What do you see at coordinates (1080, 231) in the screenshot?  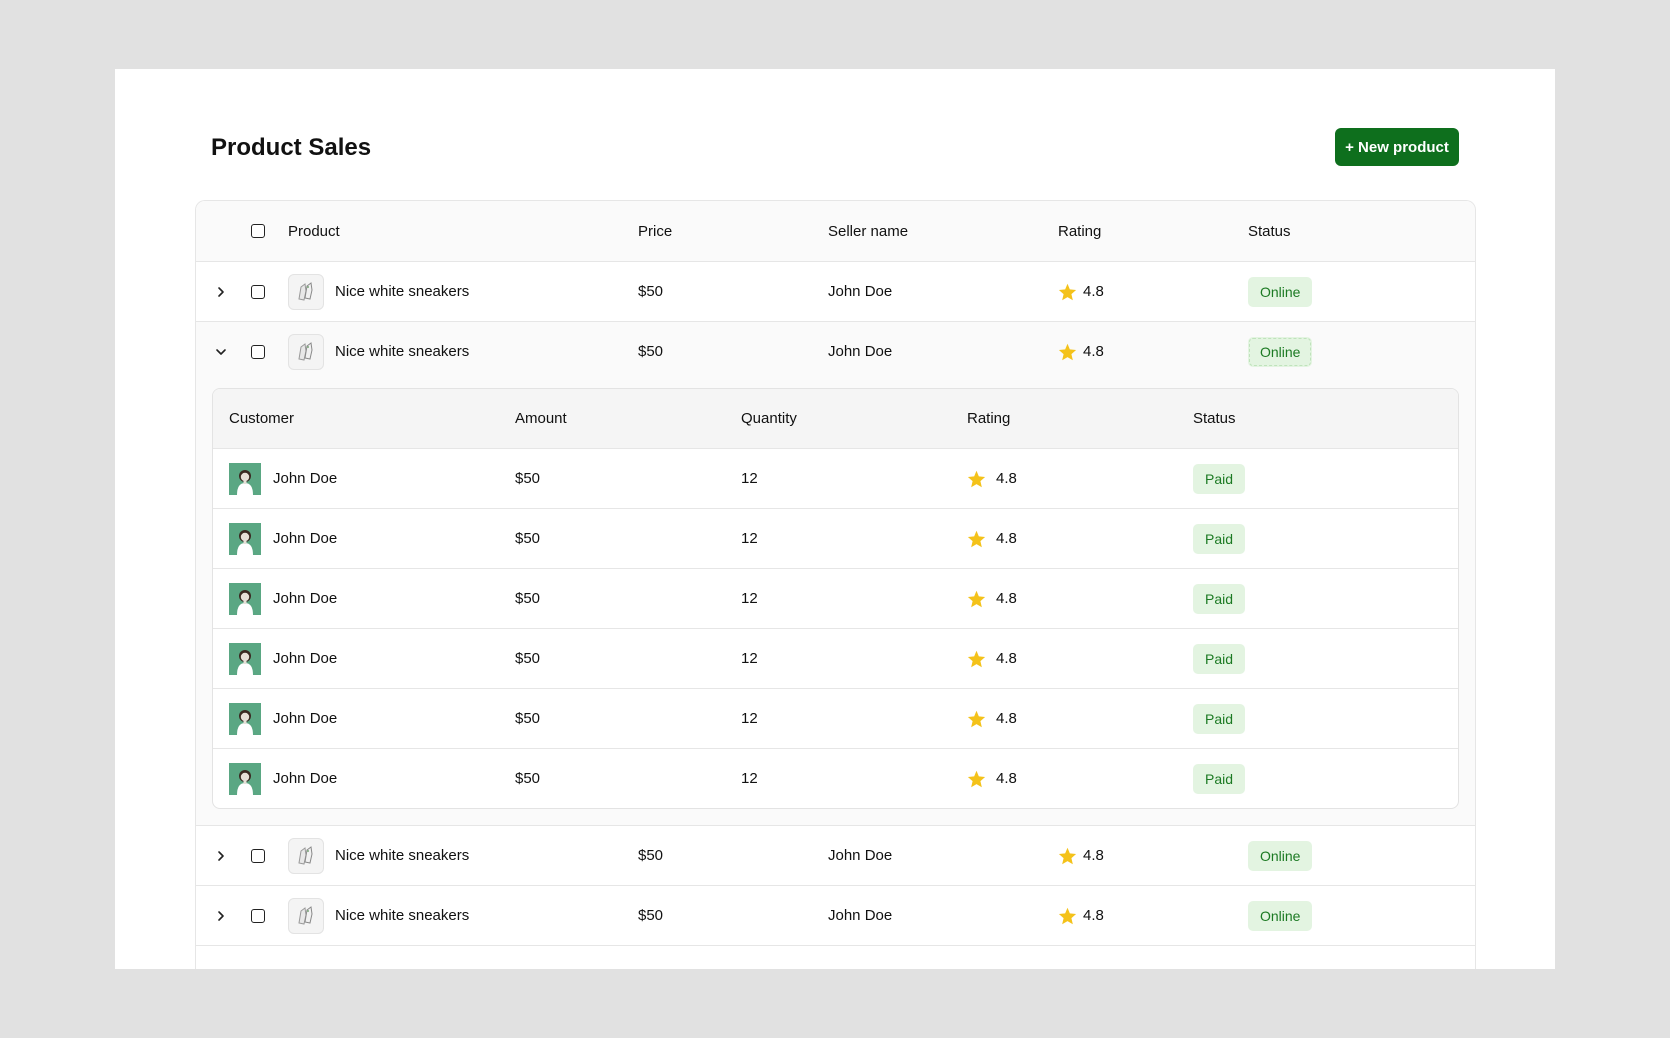 I see `column-header-rating: Rating` at bounding box center [1080, 231].